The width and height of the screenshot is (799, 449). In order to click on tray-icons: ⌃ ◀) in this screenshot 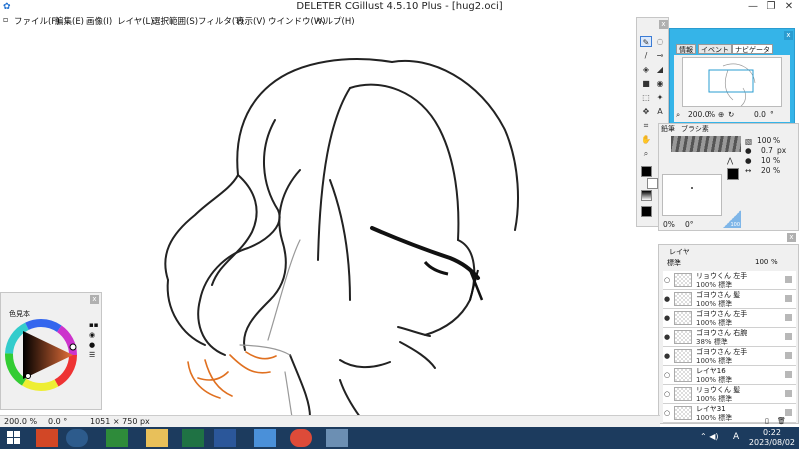, I will do `click(709, 436)`.